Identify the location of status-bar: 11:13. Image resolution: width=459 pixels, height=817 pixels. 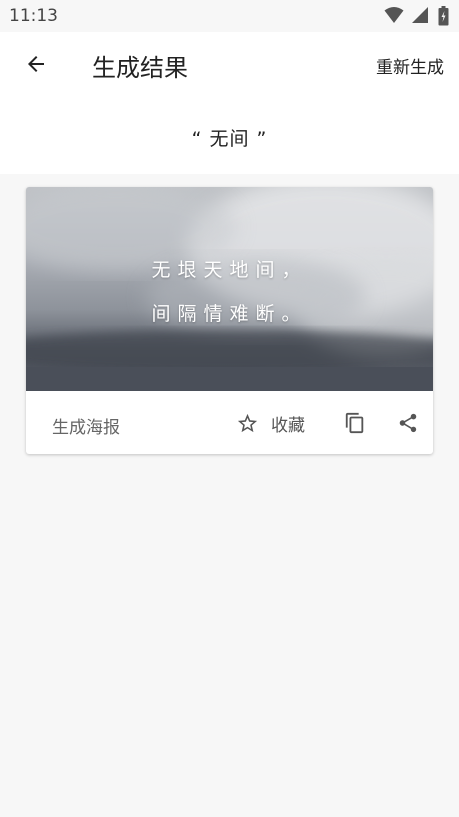
(229, 16).